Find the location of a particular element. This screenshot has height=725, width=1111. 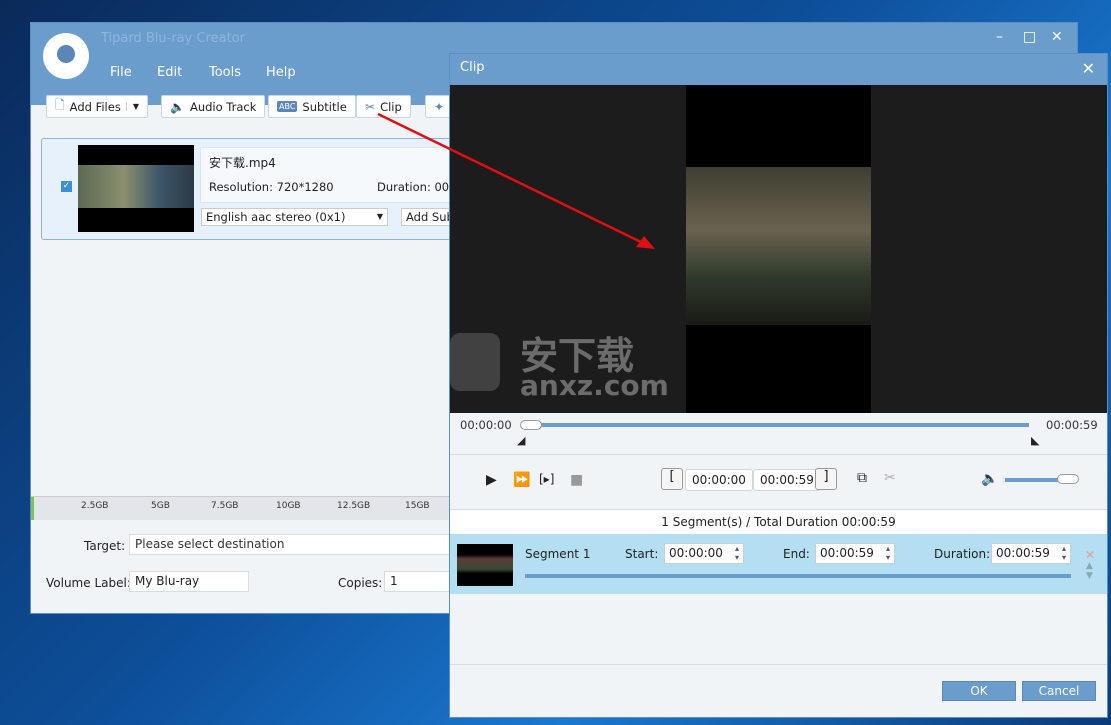

move-down-icon: ▼ is located at coordinates (1089, 576).